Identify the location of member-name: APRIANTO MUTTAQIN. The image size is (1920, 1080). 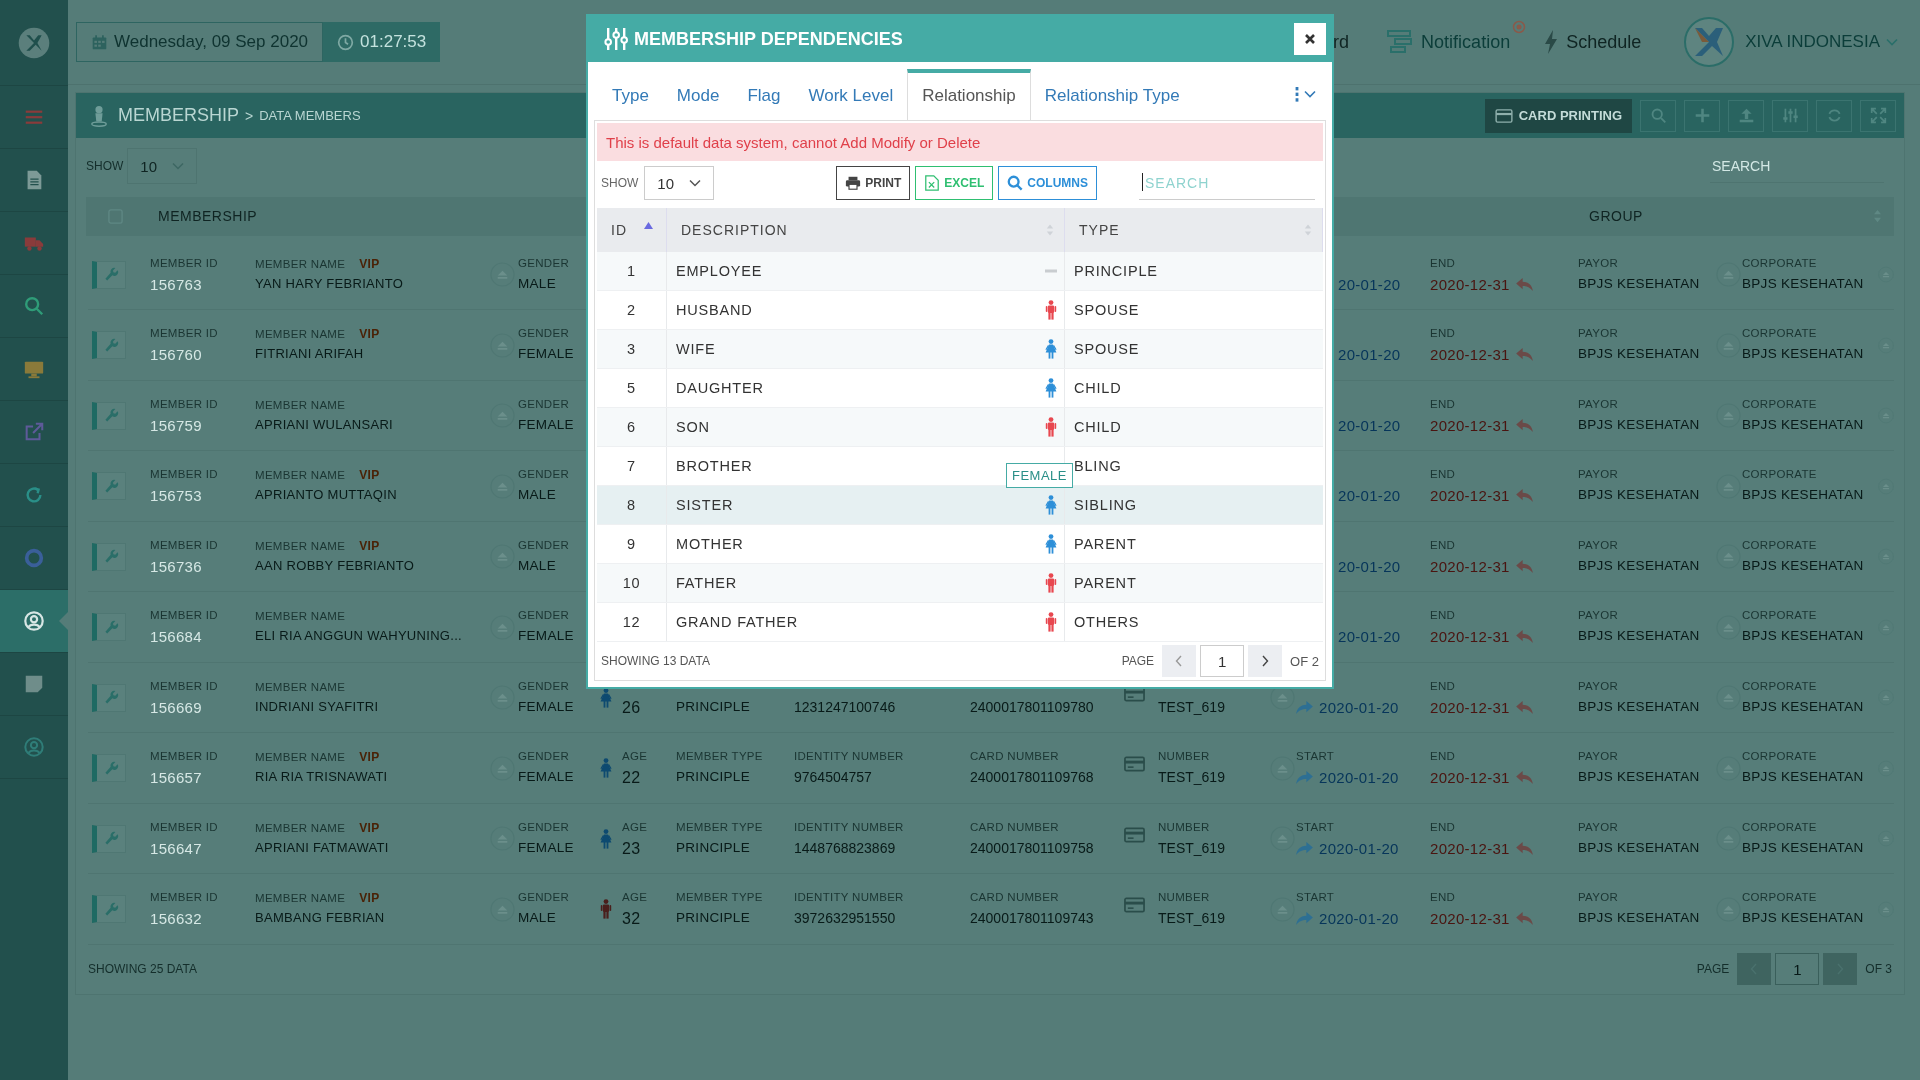
(326, 496).